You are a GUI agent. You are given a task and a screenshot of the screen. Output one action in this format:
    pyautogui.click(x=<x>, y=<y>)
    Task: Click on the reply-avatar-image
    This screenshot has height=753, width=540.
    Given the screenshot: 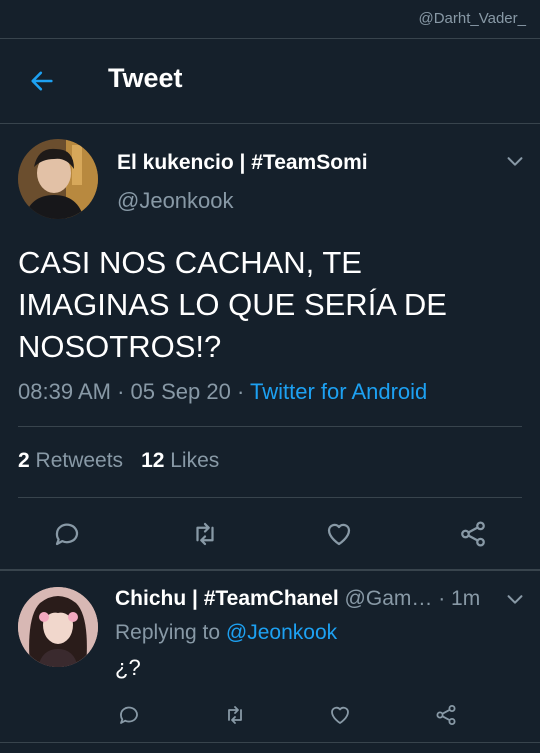 What is the action you would take?
    pyautogui.click(x=58, y=627)
    